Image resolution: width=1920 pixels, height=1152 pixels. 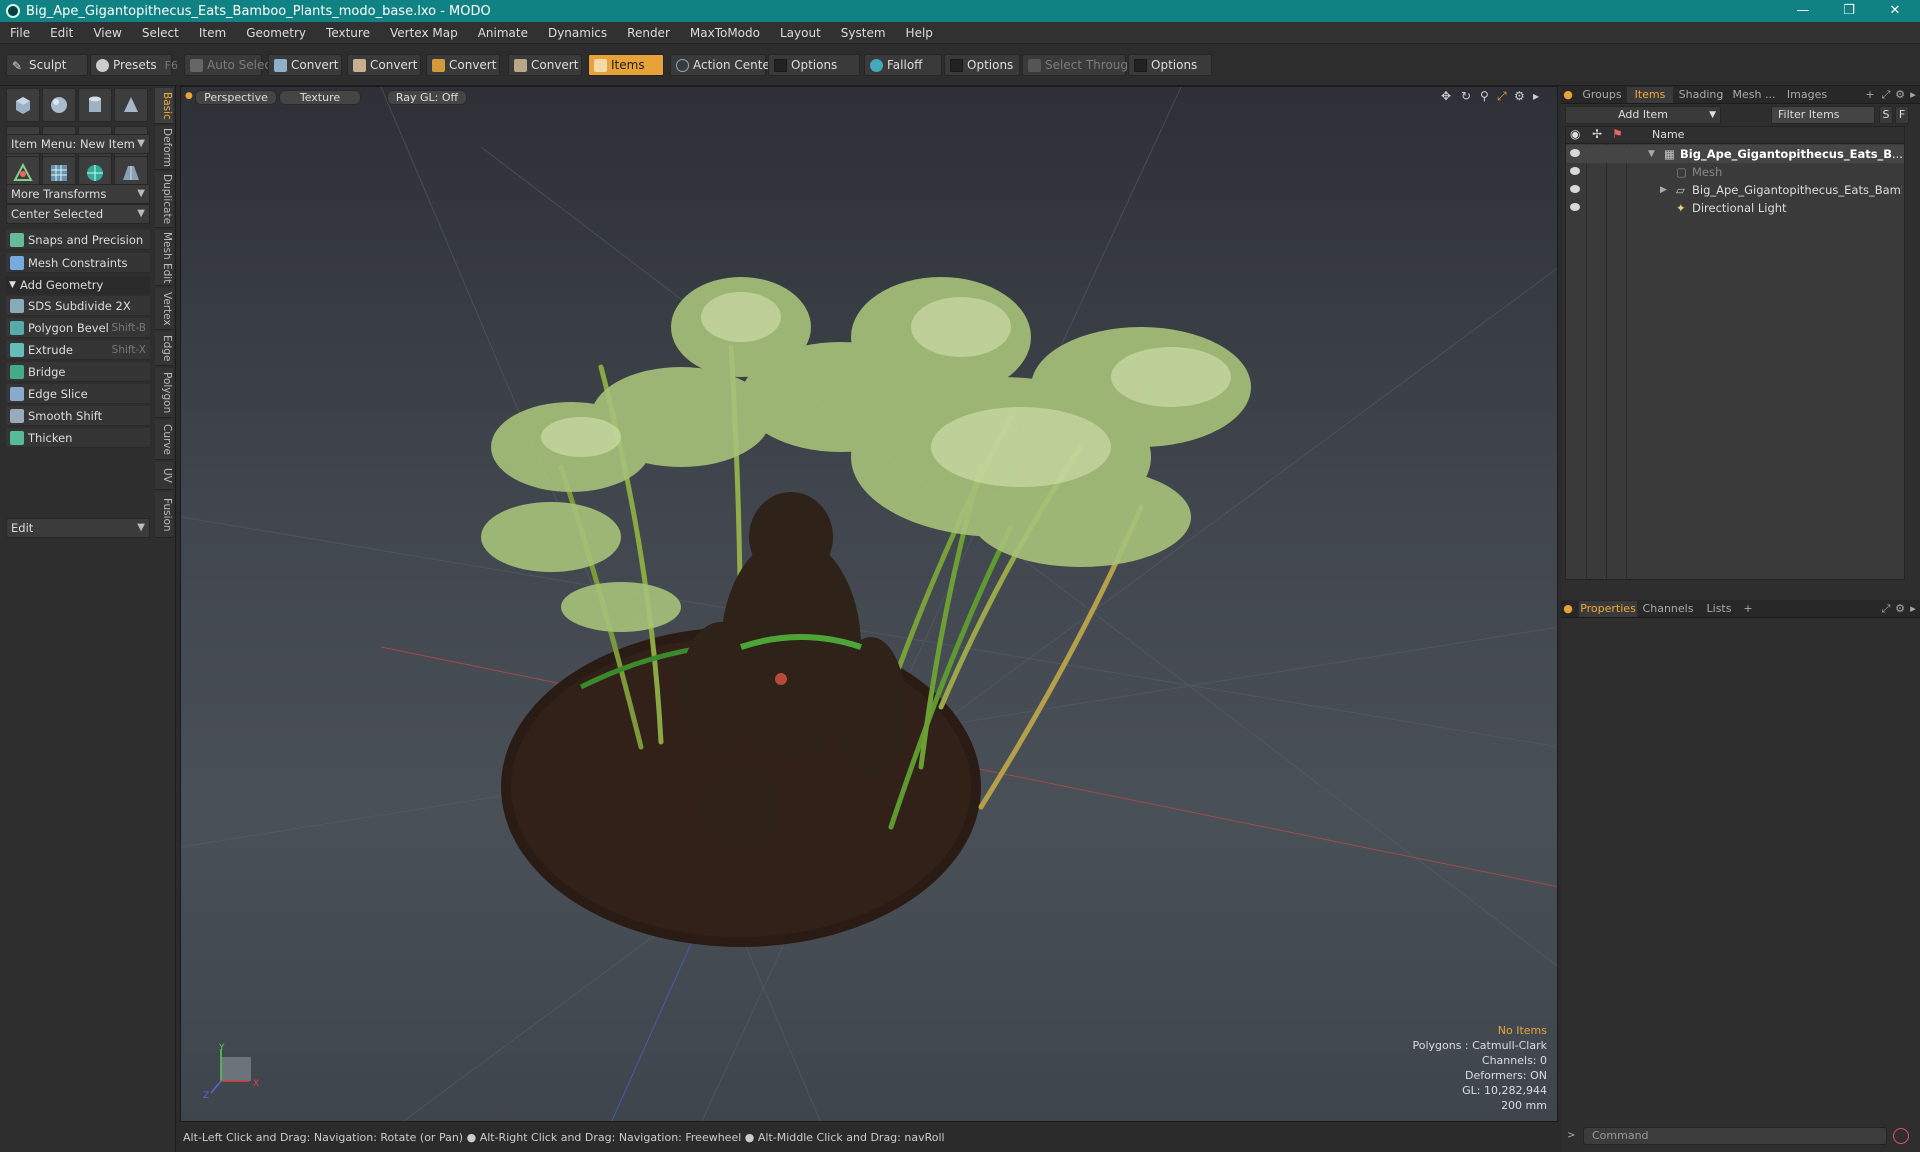 I want to click on convert-vertex-button: Convert, so click(x=305, y=65).